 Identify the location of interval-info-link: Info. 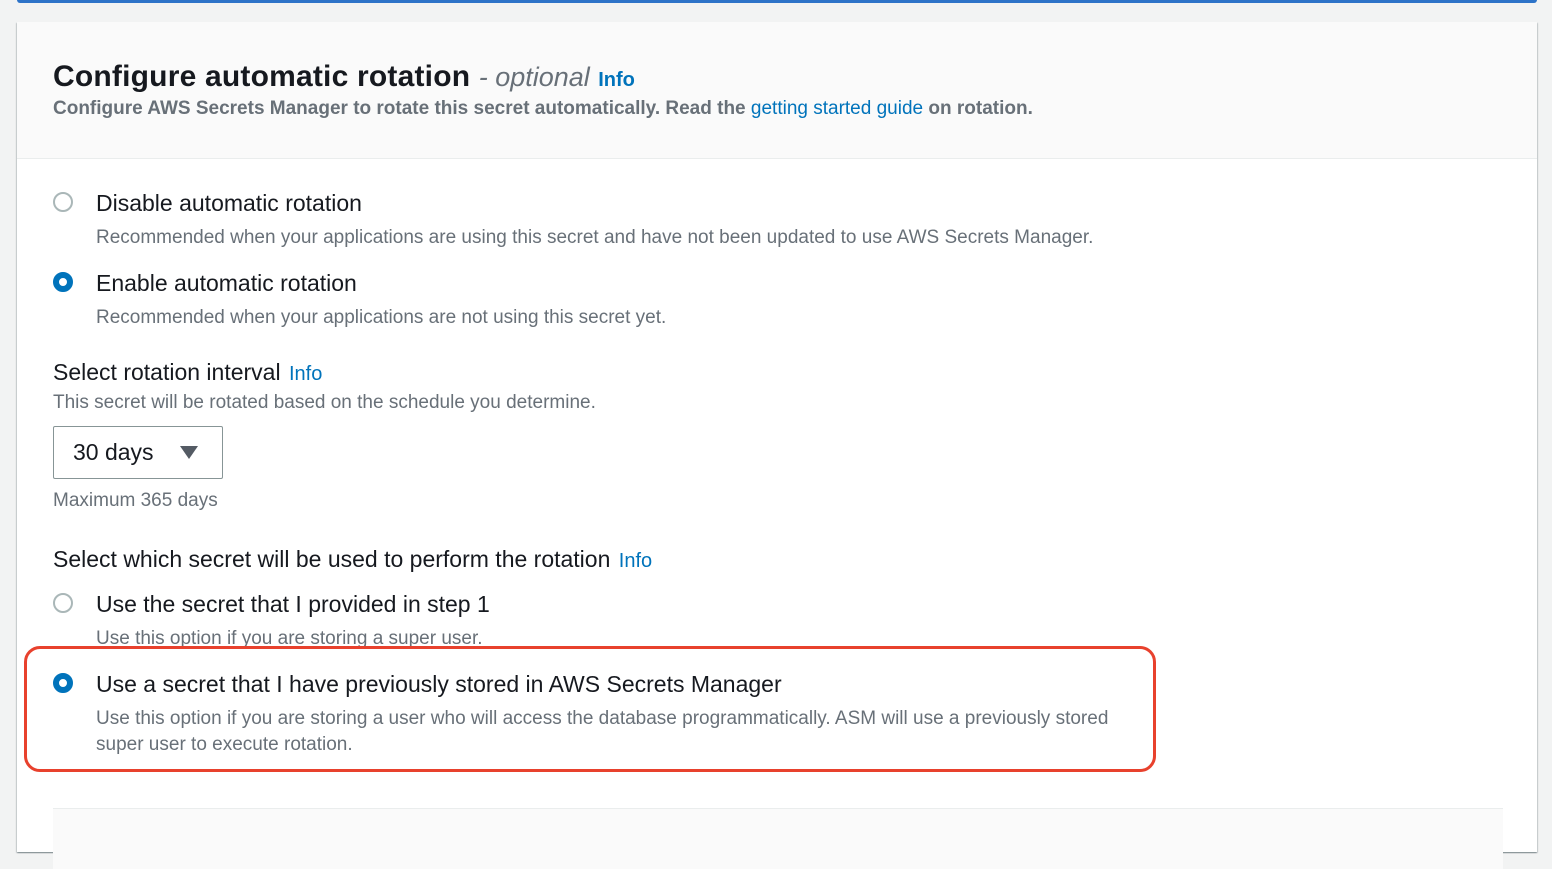
(305, 374).